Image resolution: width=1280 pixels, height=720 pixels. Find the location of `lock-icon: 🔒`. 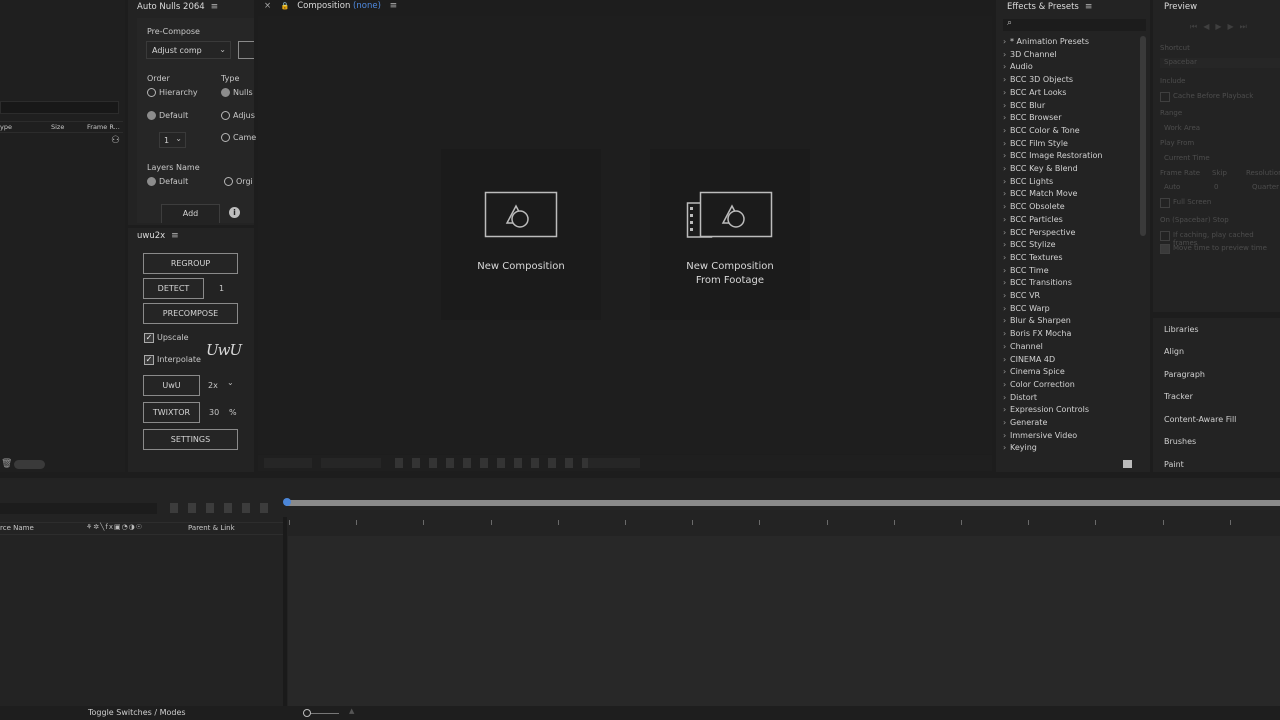

lock-icon: 🔒 is located at coordinates (285, 6).